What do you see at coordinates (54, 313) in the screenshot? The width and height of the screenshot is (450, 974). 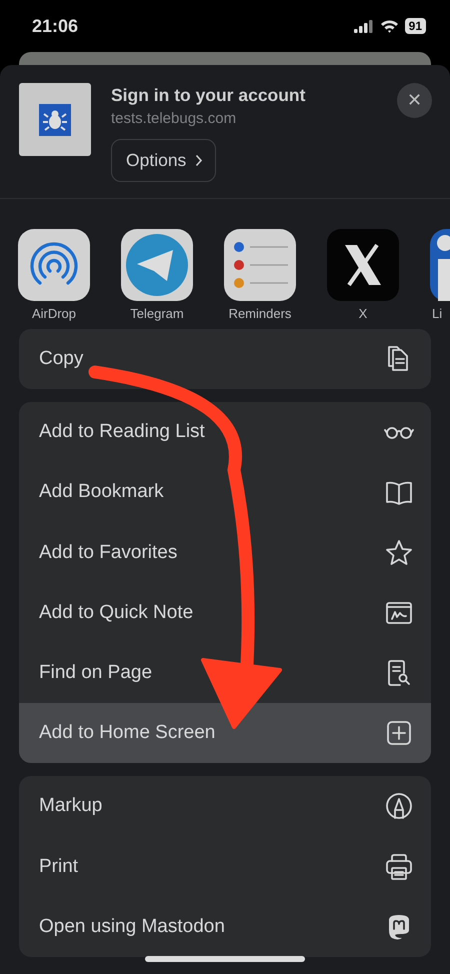 I see `app-label: AirDrop` at bounding box center [54, 313].